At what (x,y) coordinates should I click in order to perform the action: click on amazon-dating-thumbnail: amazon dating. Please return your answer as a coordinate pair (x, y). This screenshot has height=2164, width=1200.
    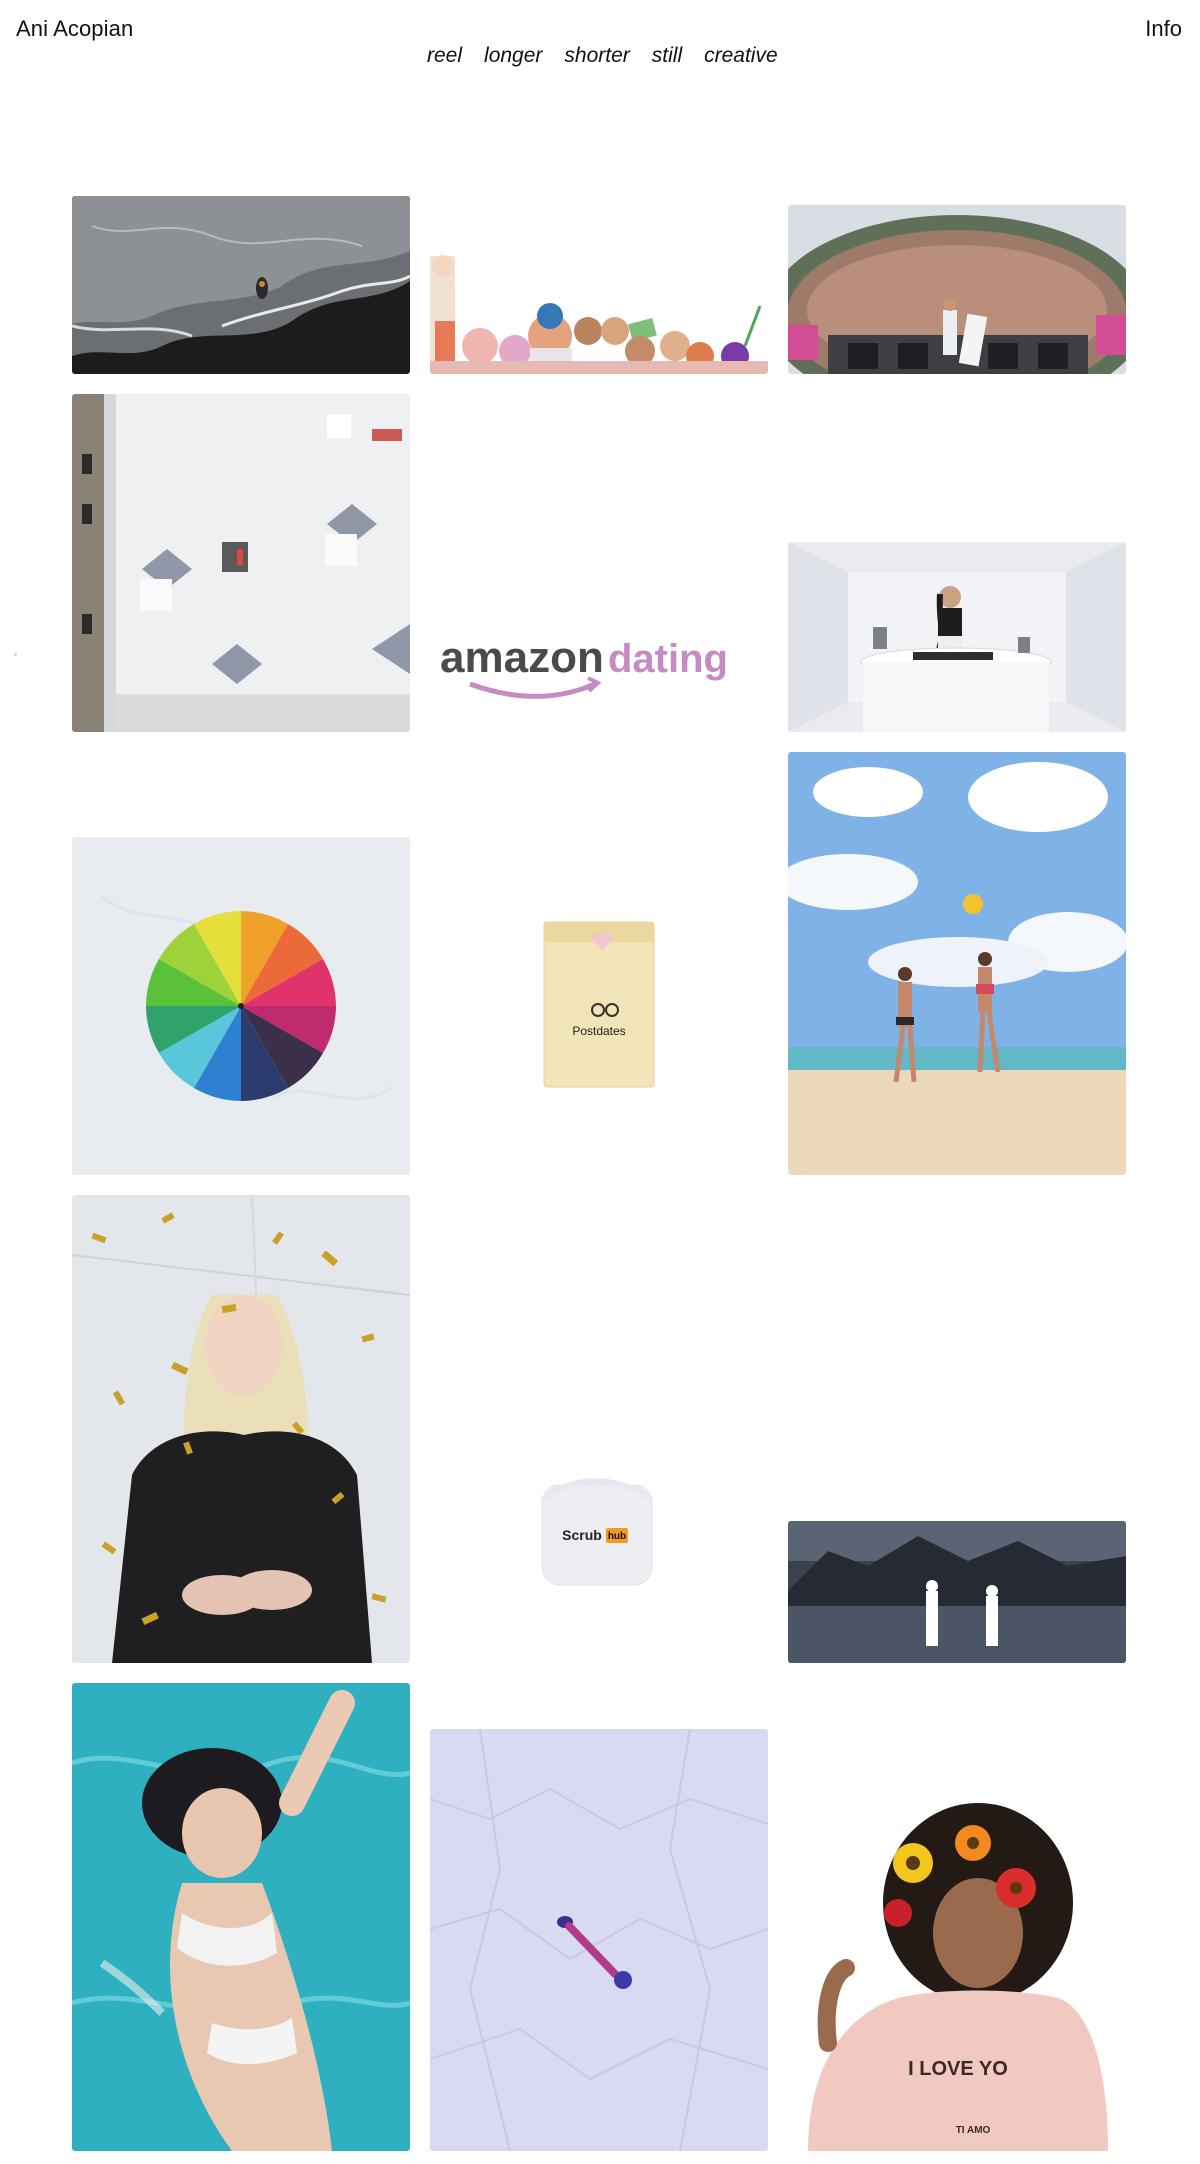
    Looking at the image, I should click on (599, 563).